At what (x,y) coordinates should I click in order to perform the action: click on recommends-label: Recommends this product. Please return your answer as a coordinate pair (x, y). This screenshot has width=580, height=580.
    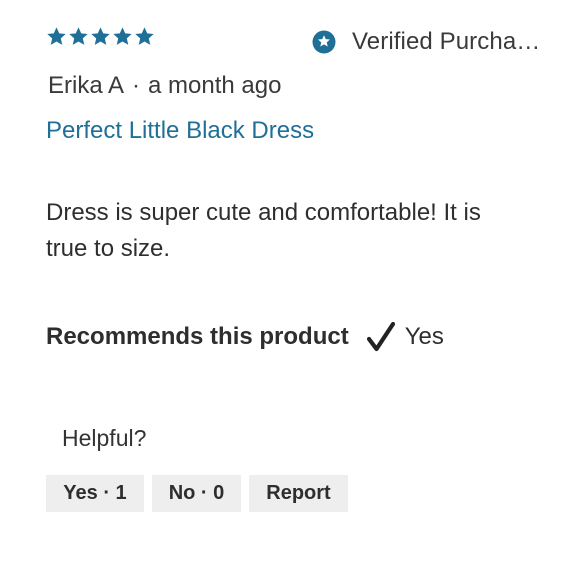
    Looking at the image, I should click on (197, 336).